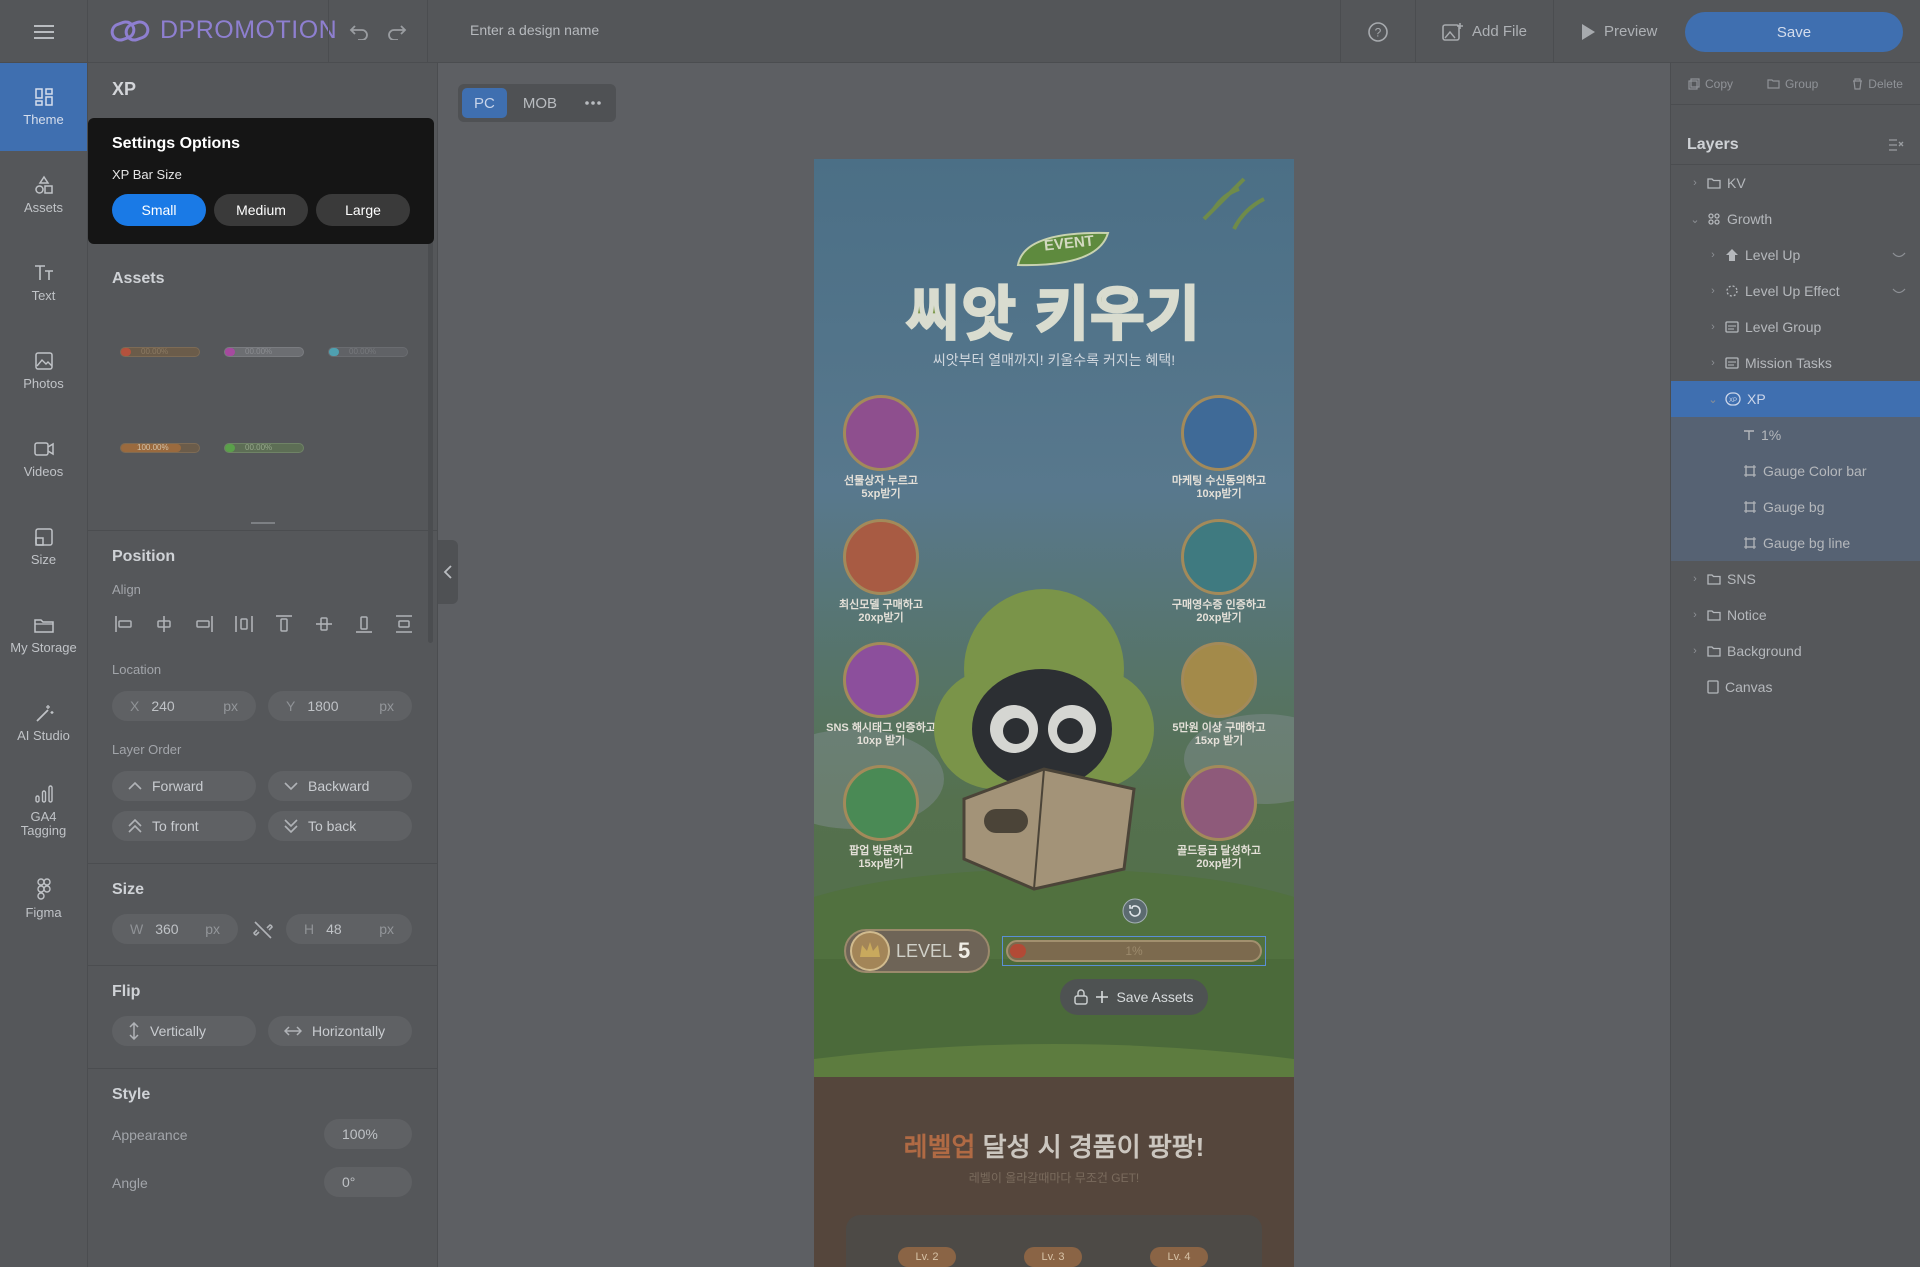 This screenshot has height=1267, width=1920. What do you see at coordinates (184, 826) in the screenshot?
I see `to-front-button: To front` at bounding box center [184, 826].